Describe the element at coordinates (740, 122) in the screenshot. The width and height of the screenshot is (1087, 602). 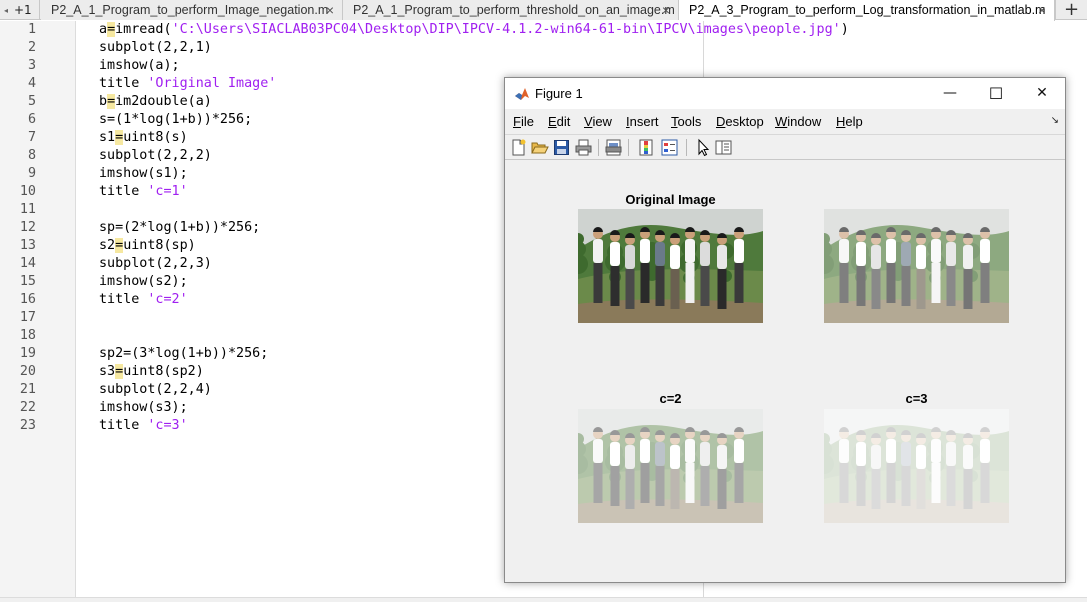
I see `menu-desktop: Desktop` at that location.